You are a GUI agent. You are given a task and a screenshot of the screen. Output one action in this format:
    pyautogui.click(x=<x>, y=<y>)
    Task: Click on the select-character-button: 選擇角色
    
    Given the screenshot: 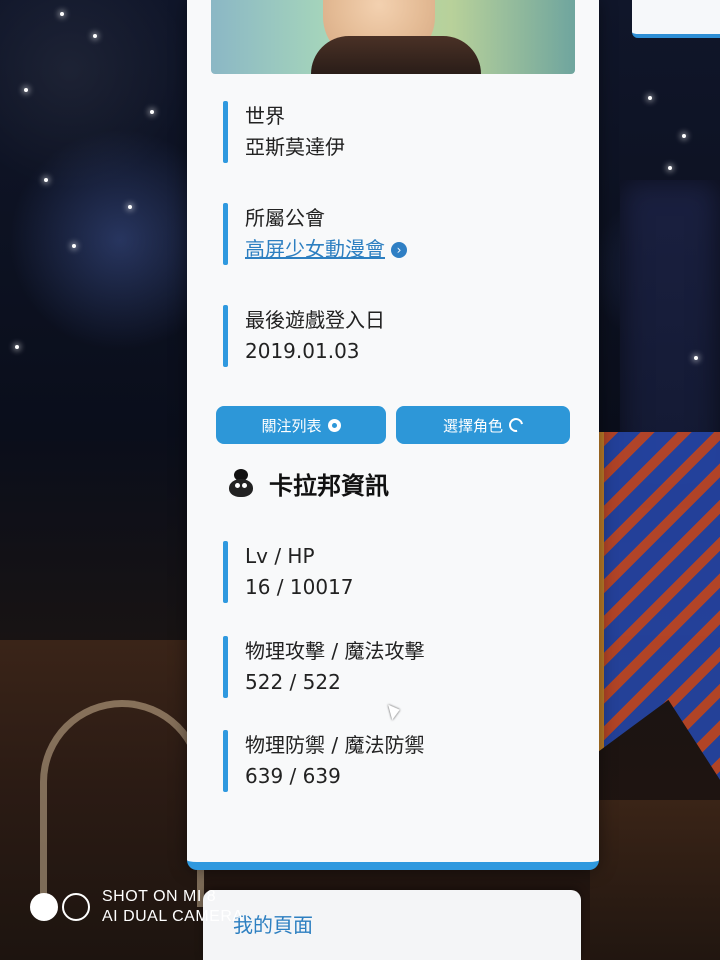 What is the action you would take?
    pyautogui.click(x=483, y=425)
    